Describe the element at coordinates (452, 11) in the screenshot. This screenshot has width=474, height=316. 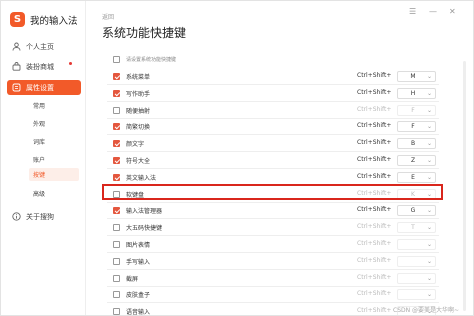
I see `close-icon: ✕` at that location.